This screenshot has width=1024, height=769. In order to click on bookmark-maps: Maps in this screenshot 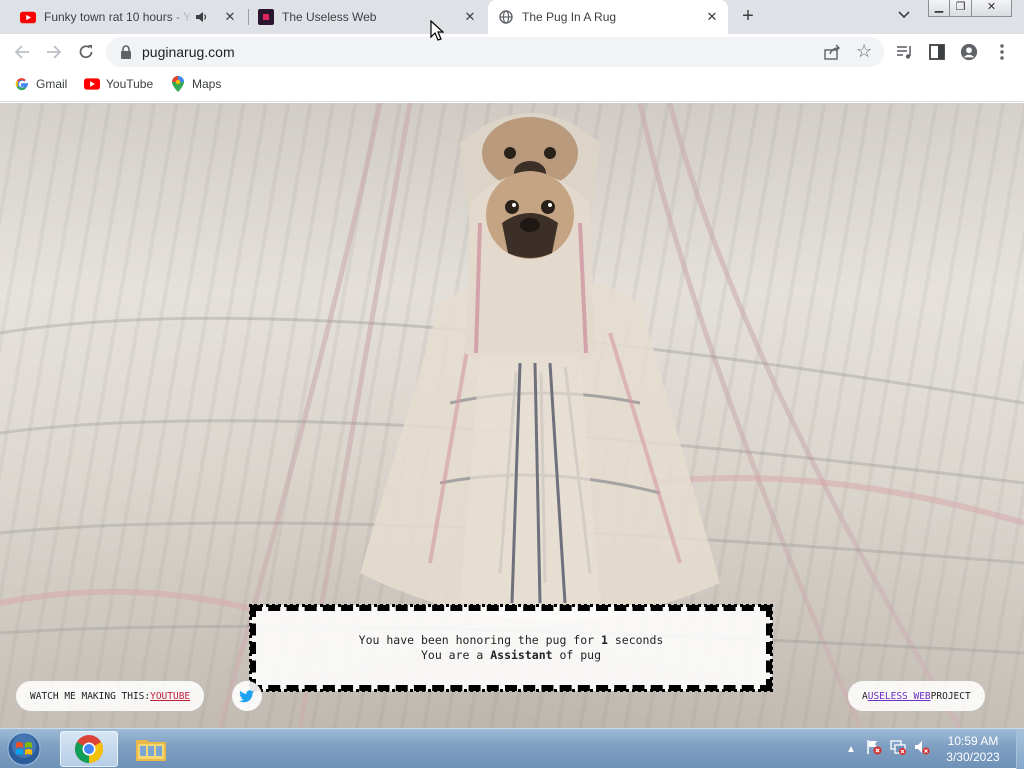, I will do `click(195, 84)`.